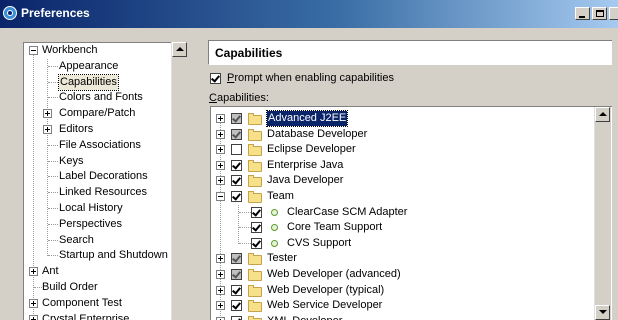  What do you see at coordinates (319, 242) in the screenshot?
I see `capability-label: CVS Support` at bounding box center [319, 242].